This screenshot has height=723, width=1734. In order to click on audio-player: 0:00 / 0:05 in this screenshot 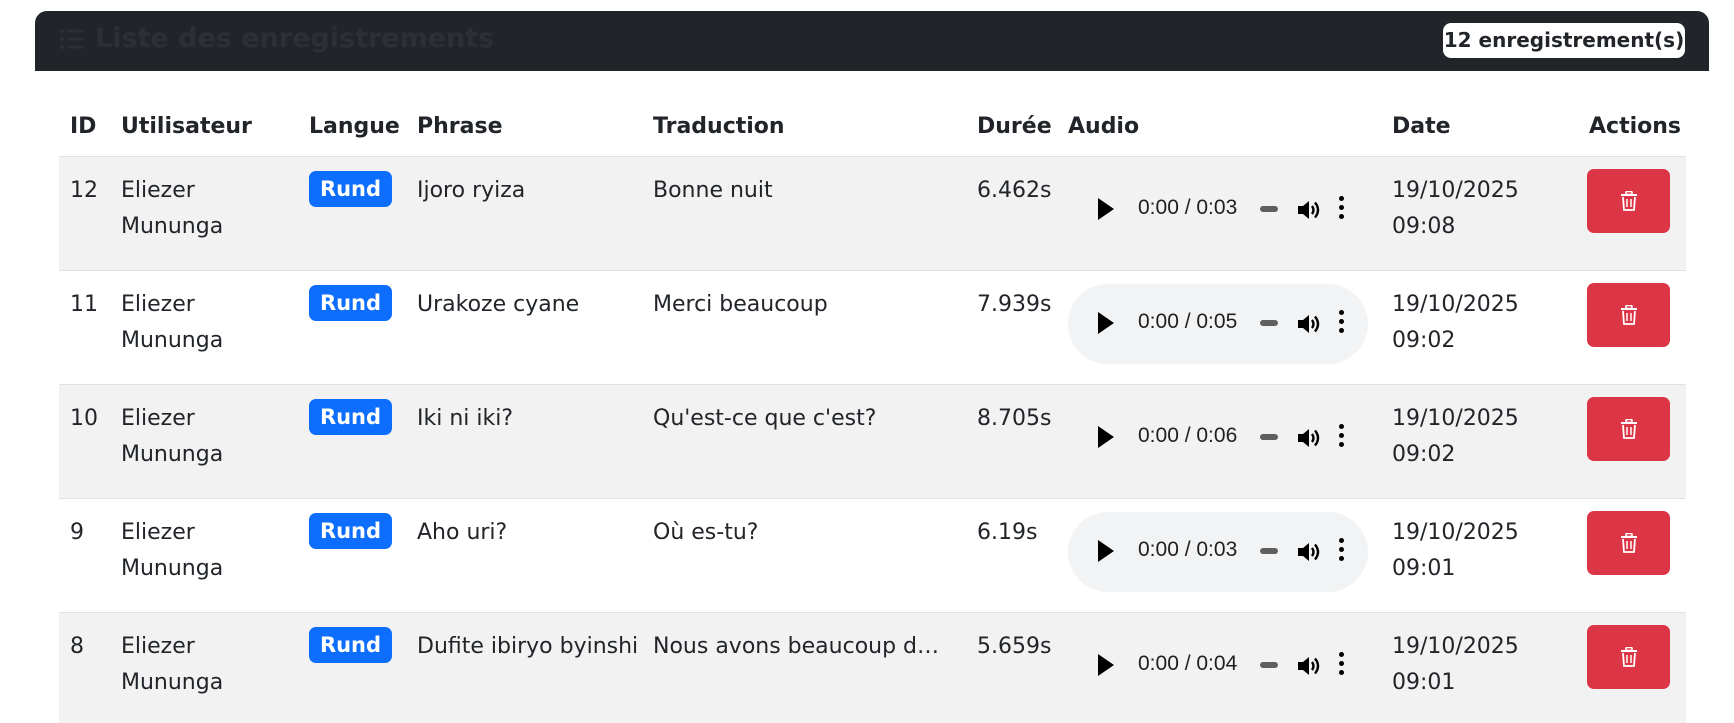, I will do `click(1218, 324)`.